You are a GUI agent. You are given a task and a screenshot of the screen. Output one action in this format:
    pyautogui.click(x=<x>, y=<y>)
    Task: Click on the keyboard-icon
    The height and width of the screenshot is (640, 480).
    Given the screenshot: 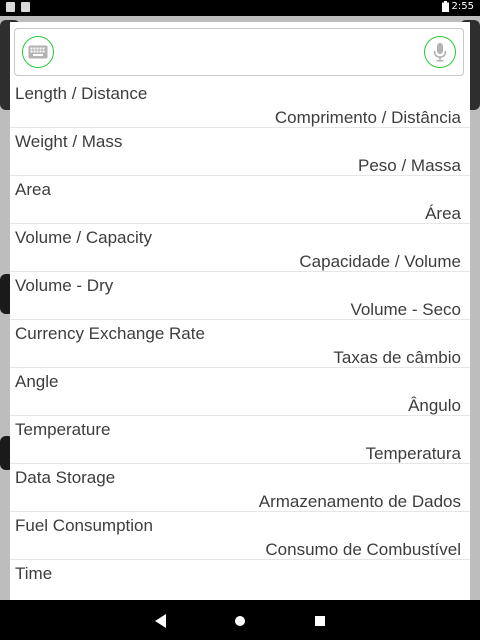 What is the action you would take?
    pyautogui.click(x=38, y=52)
    